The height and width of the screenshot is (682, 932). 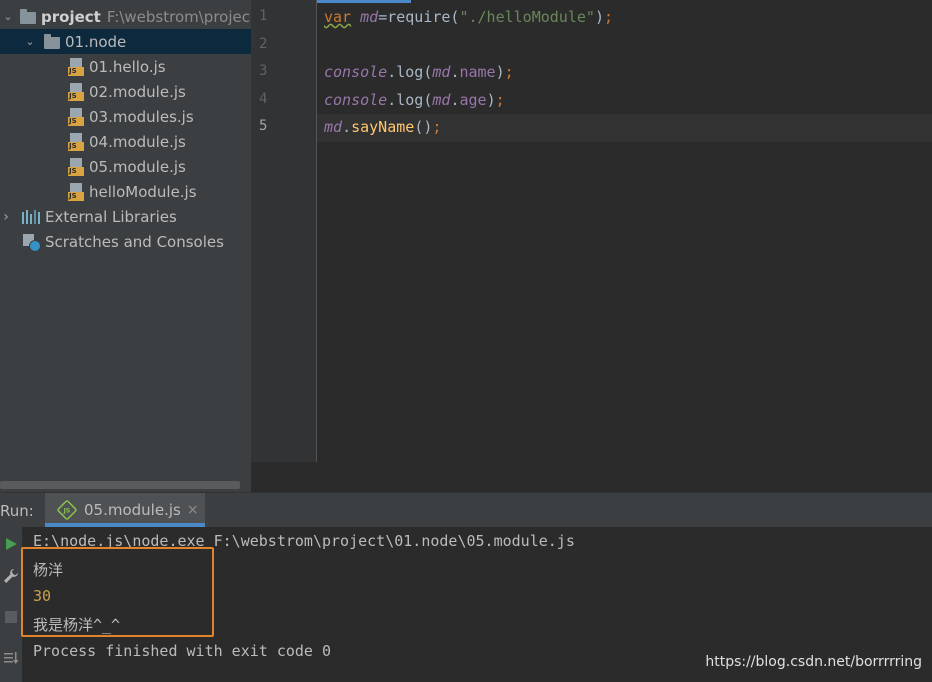 What do you see at coordinates (178, 16) in the screenshot?
I see `project-path: F:\webstrom\projec` at bounding box center [178, 16].